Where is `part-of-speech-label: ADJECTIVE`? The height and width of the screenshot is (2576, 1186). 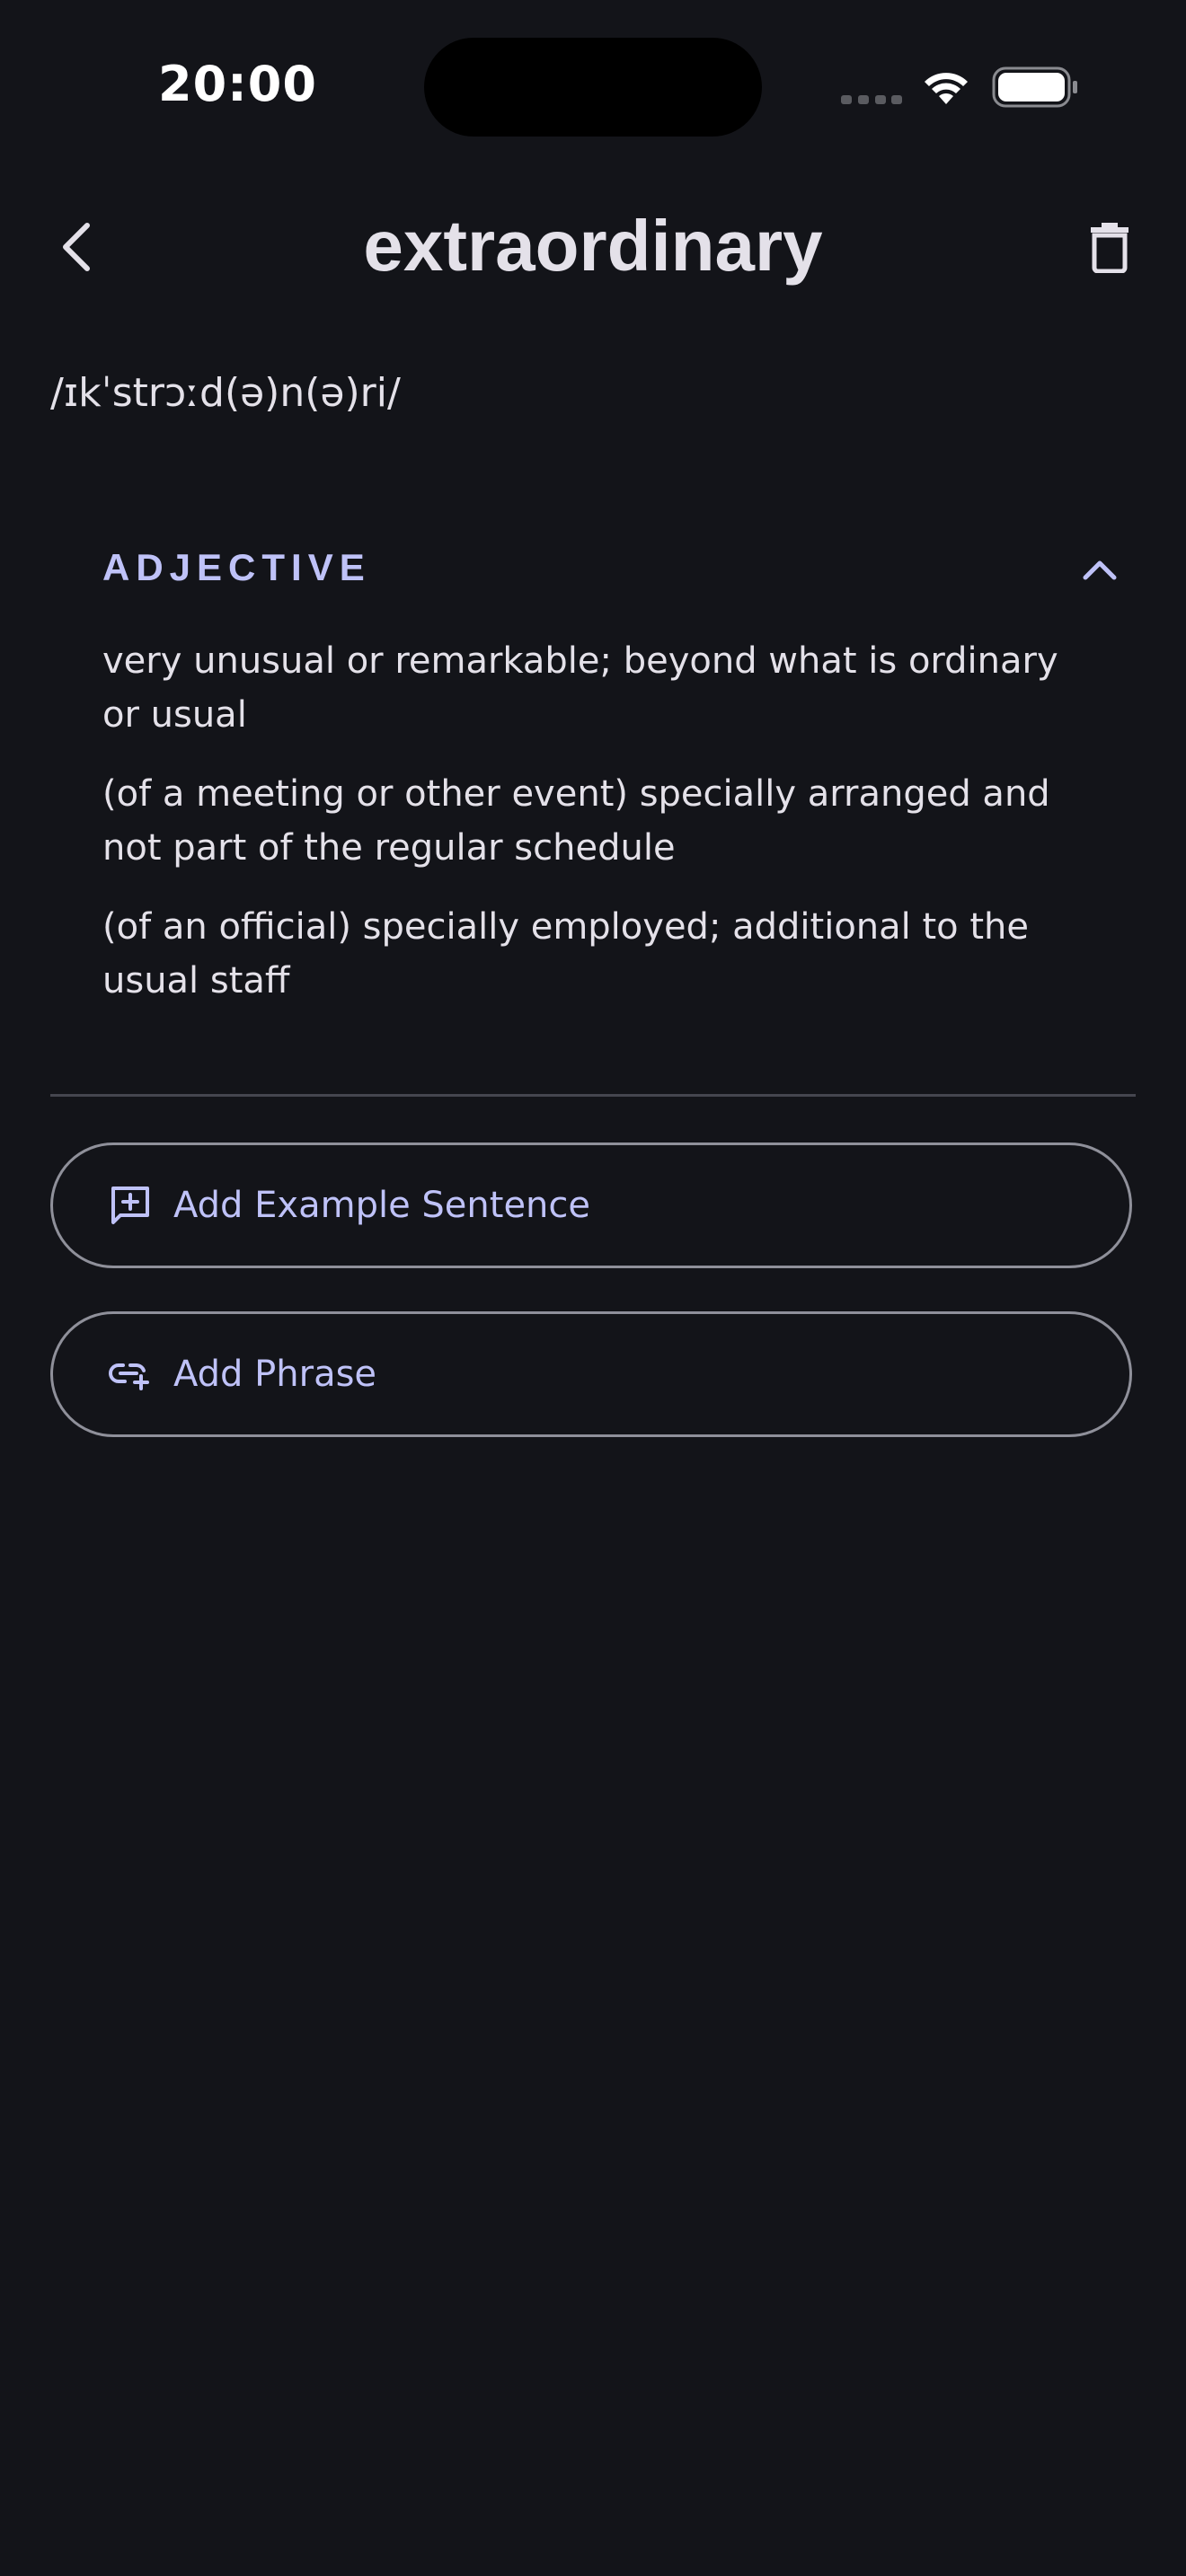
part-of-speech-label: ADJECTIVE is located at coordinates (236, 567).